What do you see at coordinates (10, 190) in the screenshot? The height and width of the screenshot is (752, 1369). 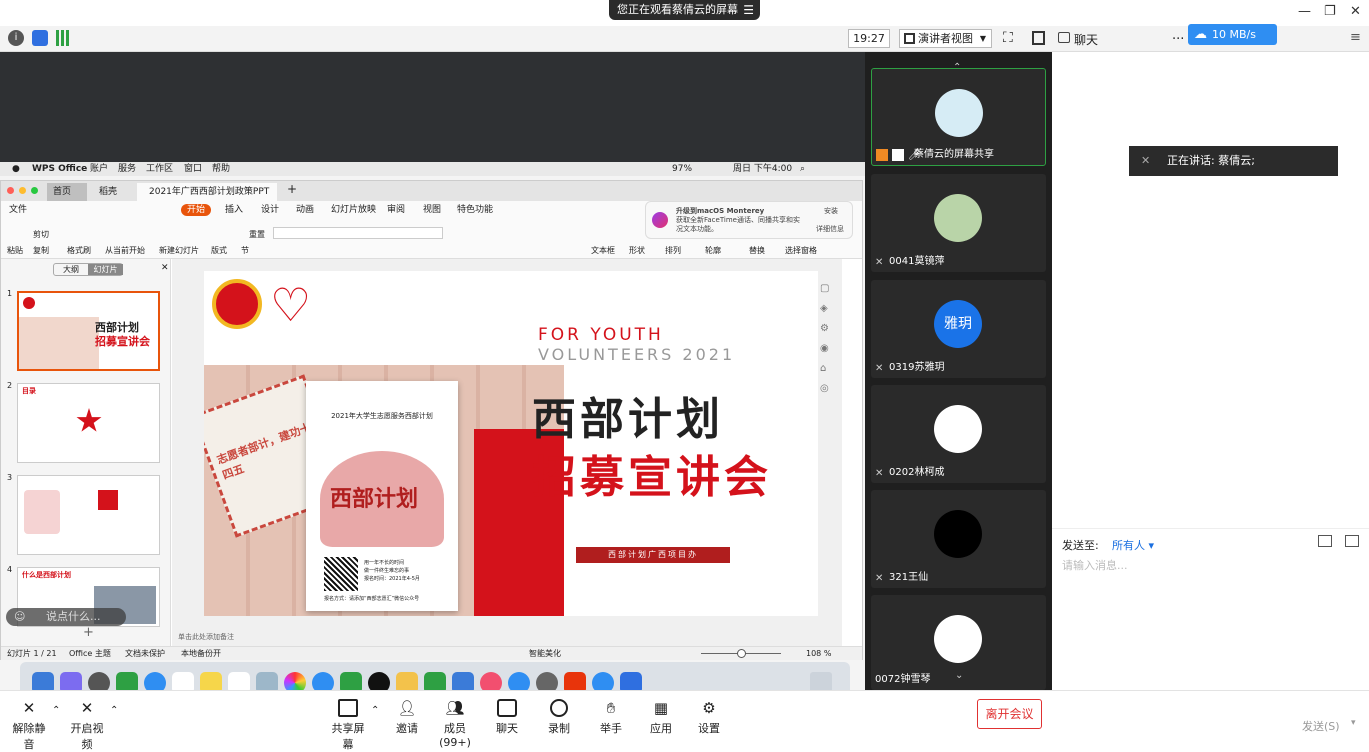 I see `close-dot-icon` at bounding box center [10, 190].